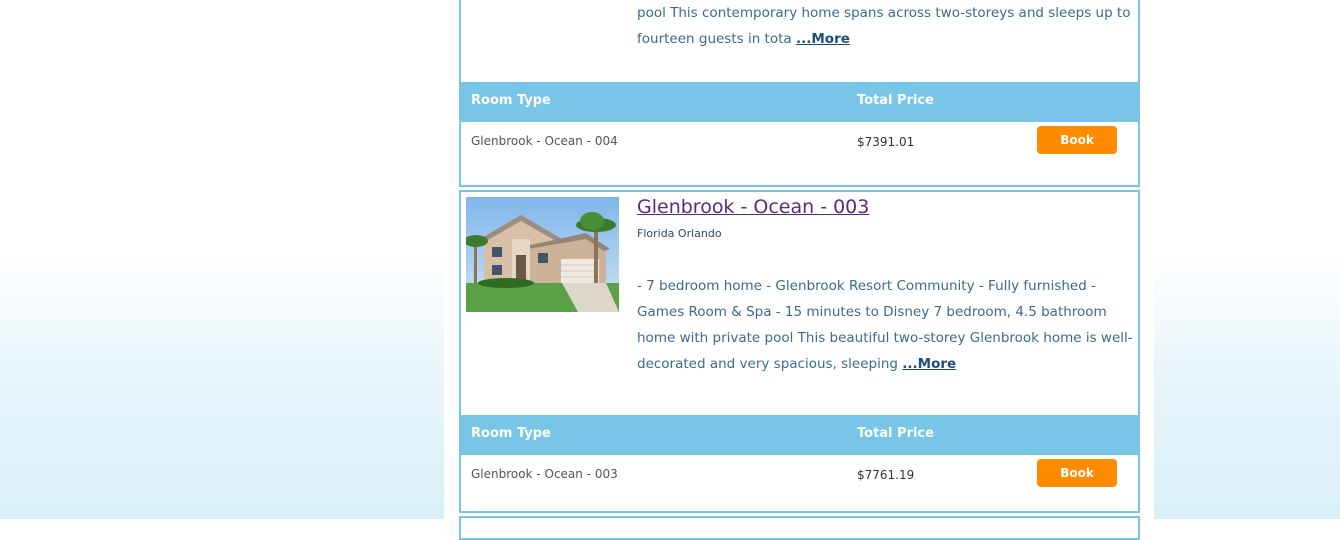 This screenshot has width=1340, height=540. Describe the element at coordinates (799, 481) in the screenshot. I see `room-row: Glenbrook - Ocean - 003 $7761.19 Book` at that location.